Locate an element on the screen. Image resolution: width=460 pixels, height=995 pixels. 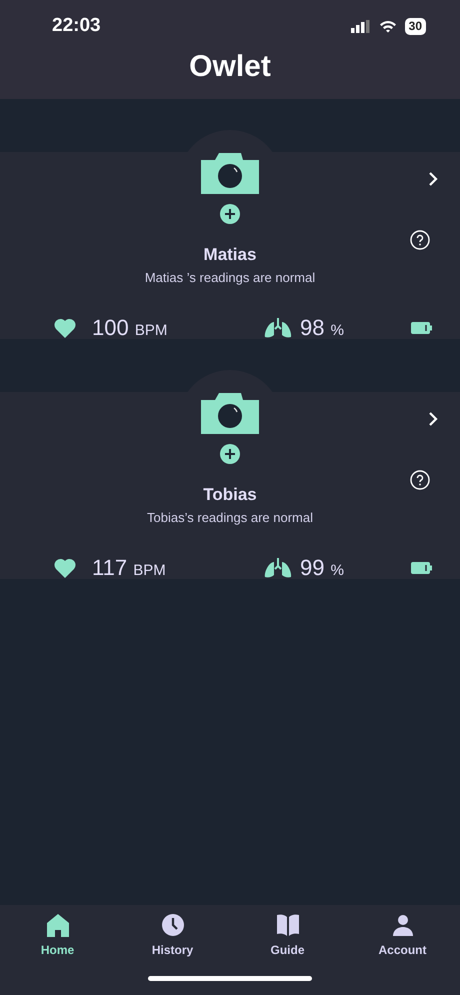
account-icon is located at coordinates (402, 925).